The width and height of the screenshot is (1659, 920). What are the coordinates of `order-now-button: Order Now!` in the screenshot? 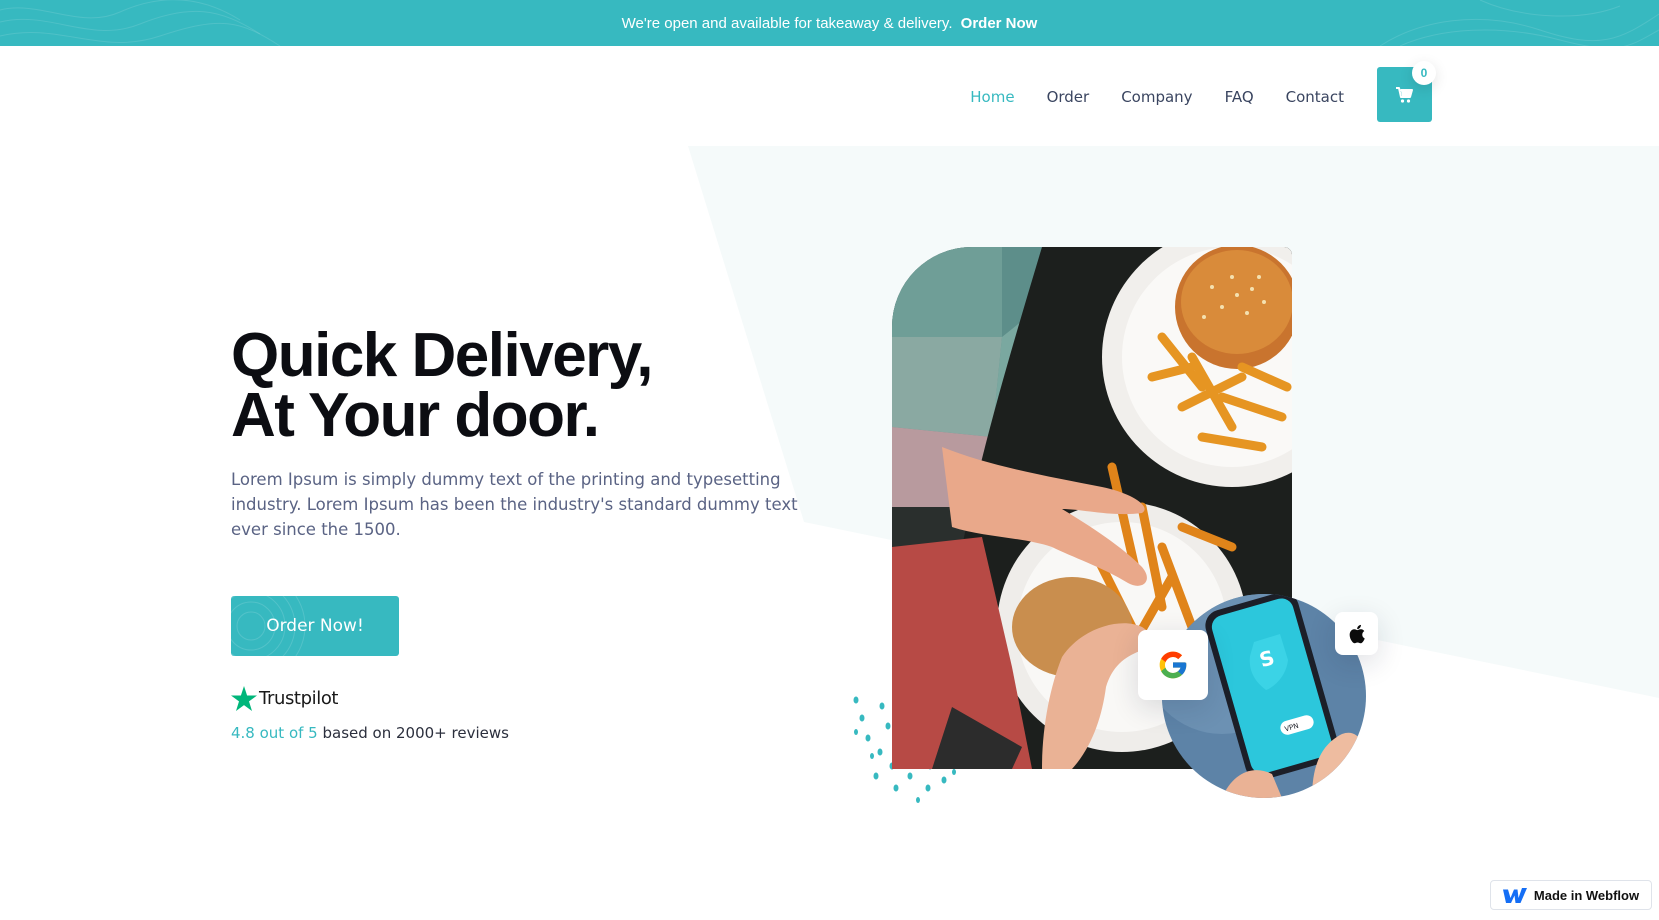 It's located at (315, 626).